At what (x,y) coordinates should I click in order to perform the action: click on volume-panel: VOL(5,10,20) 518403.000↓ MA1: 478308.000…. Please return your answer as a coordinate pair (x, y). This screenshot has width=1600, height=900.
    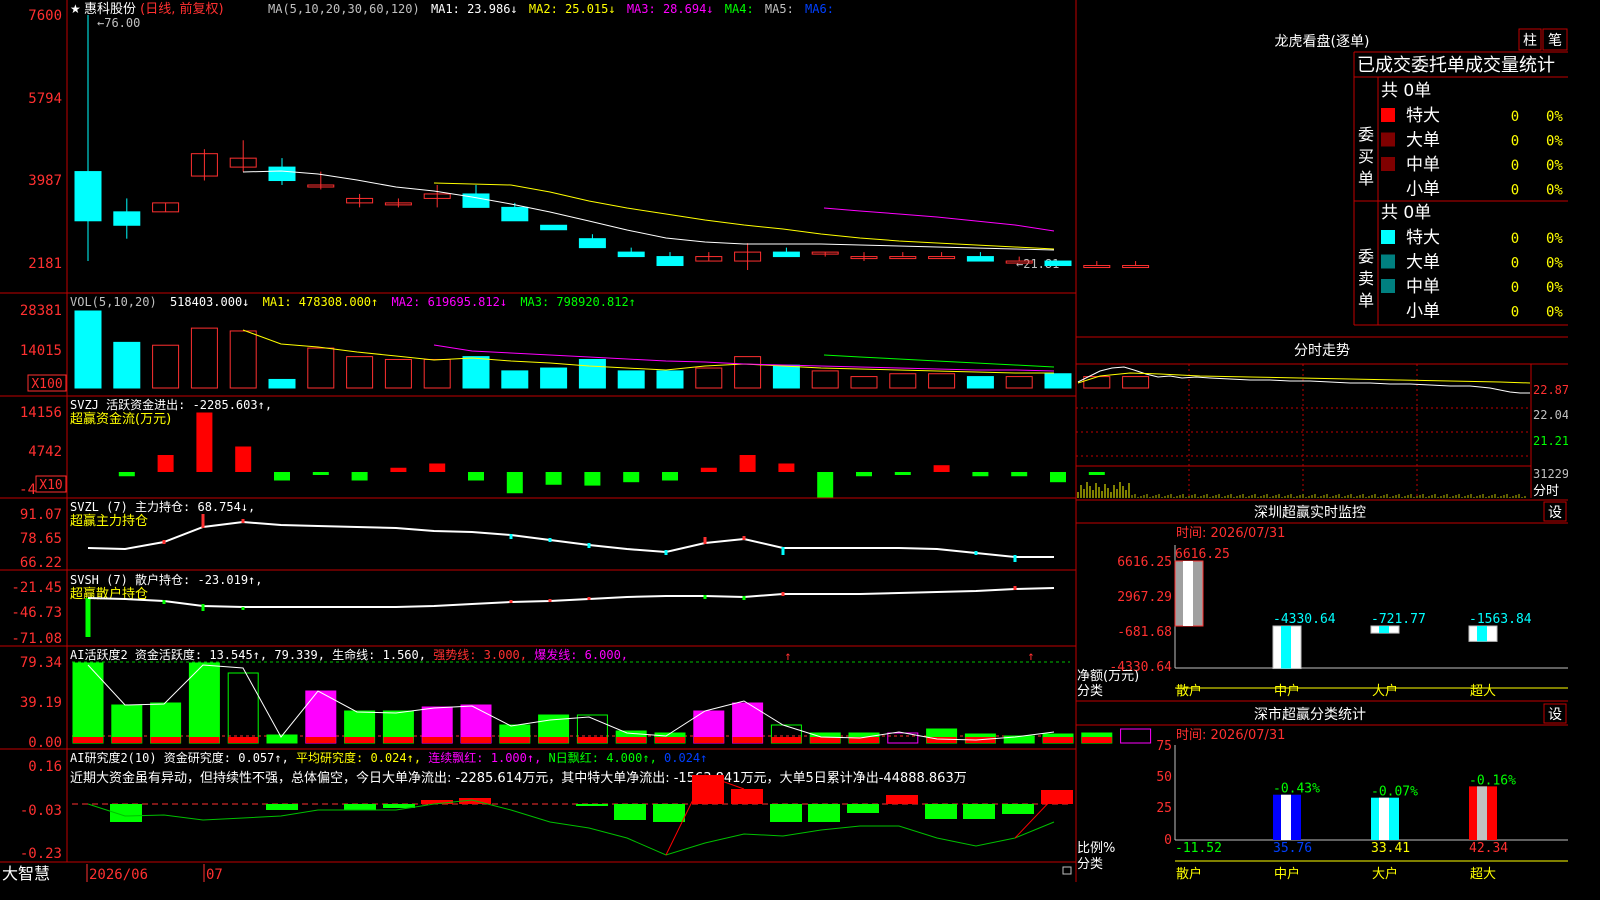
    Looking at the image, I should click on (585, 343).